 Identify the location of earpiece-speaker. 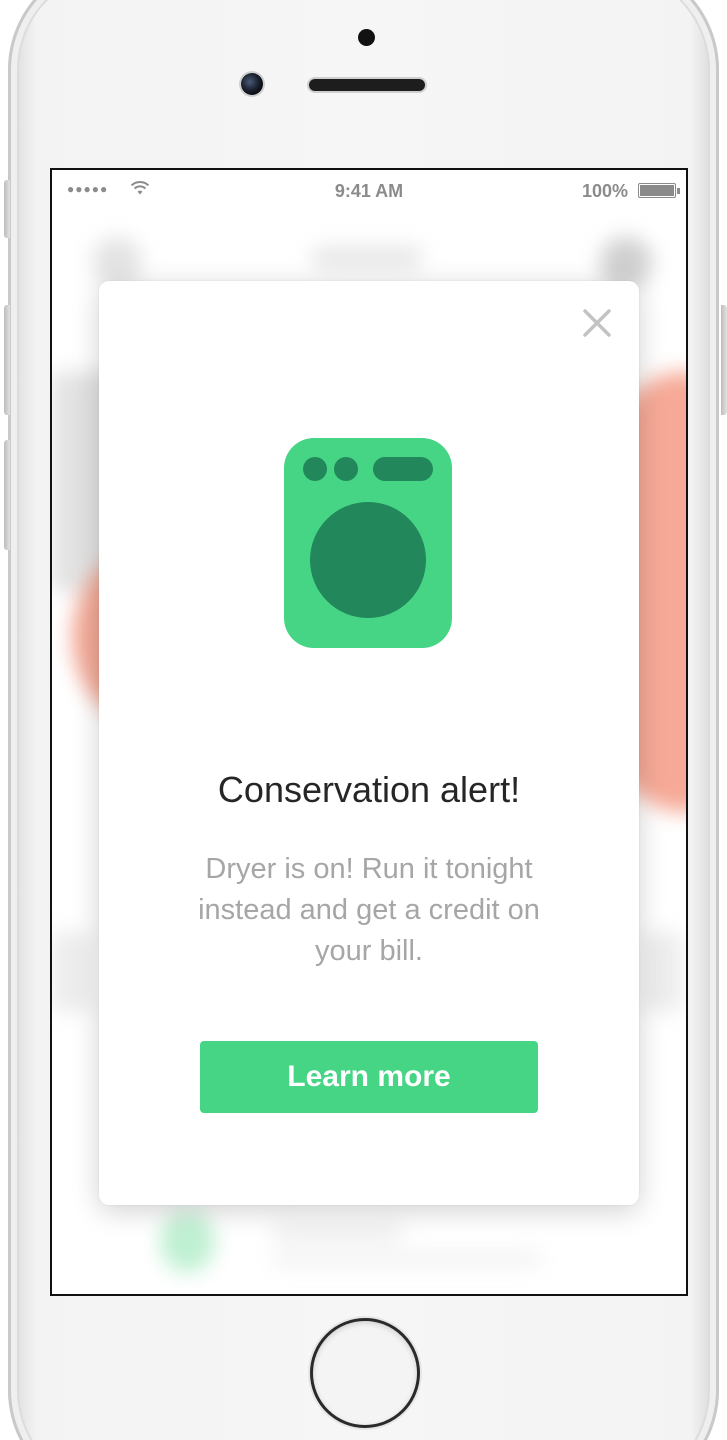
(367, 85).